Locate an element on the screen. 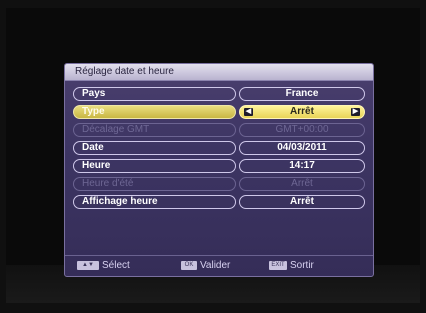 Image resolution: width=426 pixels, height=313 pixels. setting-label: Heure d'été is located at coordinates (154, 184).